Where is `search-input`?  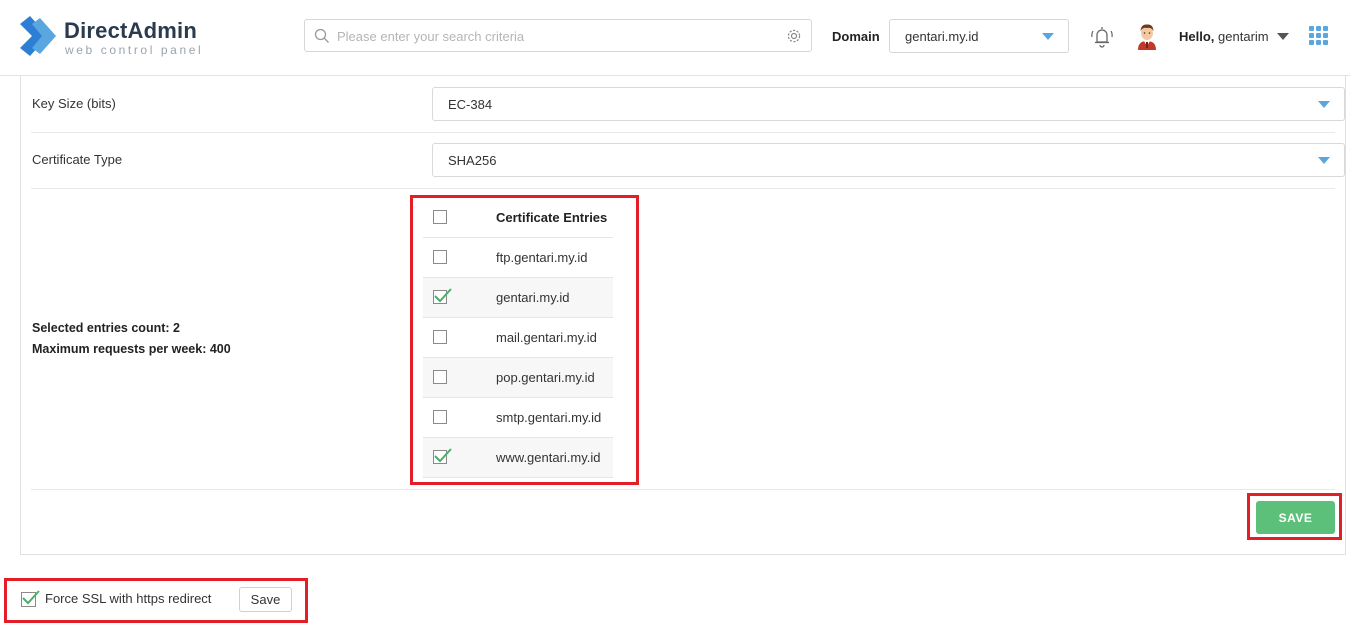
search-input is located at coordinates (557, 36).